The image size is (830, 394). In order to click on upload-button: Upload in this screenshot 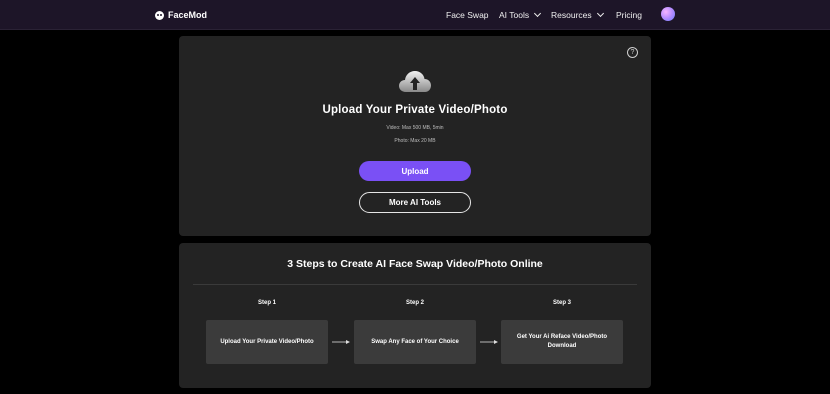, I will do `click(415, 171)`.